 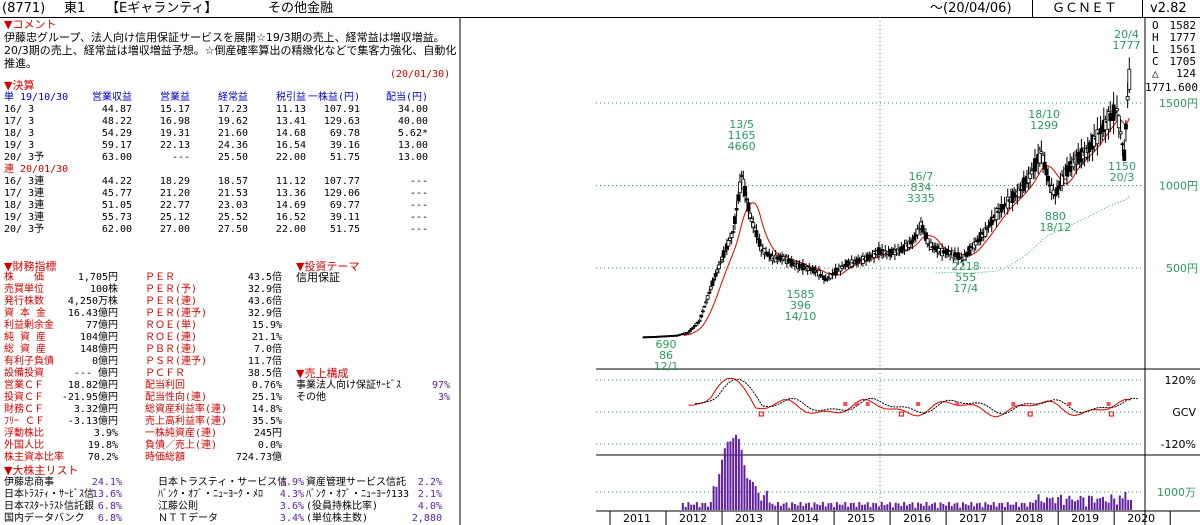 I want to click on indicator-value: -21.95億円, so click(x=89, y=397).